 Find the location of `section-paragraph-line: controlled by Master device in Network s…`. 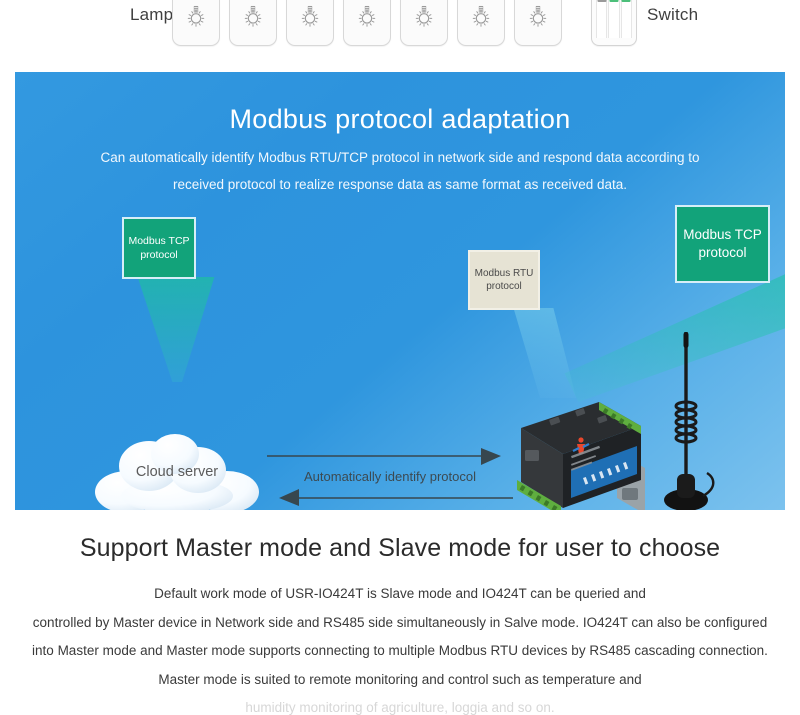

section-paragraph-line: controlled by Master device in Network s… is located at coordinates (400, 622).